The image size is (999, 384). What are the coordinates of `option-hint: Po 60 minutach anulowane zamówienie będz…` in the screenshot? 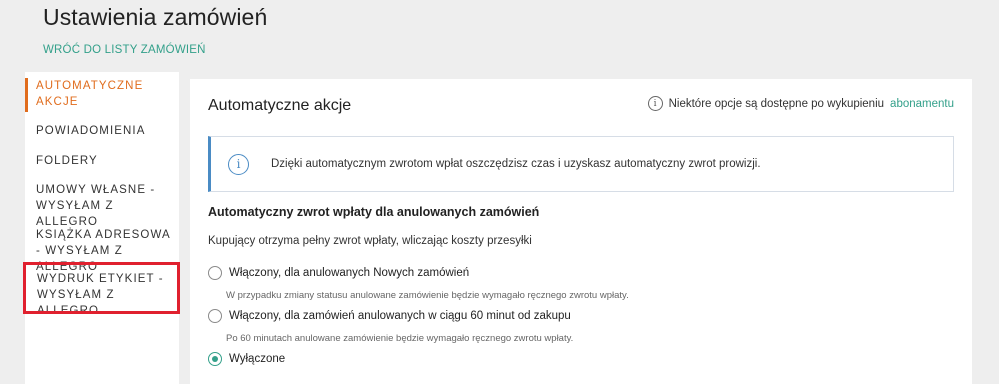 It's located at (400, 338).